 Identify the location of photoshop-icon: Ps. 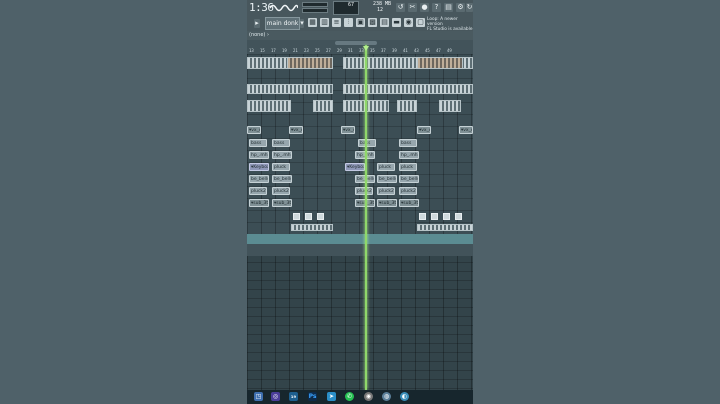
(312, 396).